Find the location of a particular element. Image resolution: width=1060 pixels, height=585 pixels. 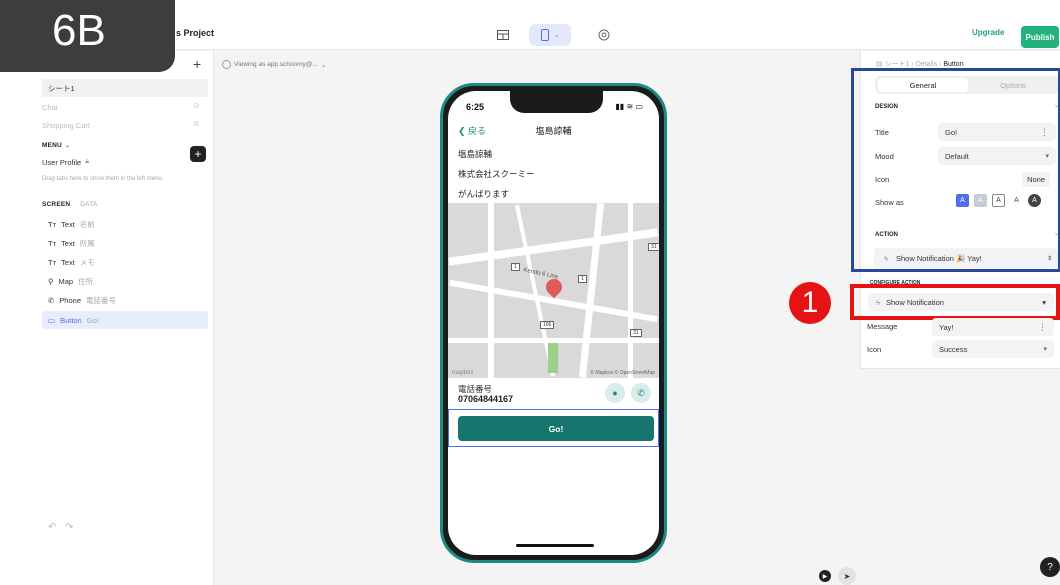

play-icon: ▶ is located at coordinates (825, 576).